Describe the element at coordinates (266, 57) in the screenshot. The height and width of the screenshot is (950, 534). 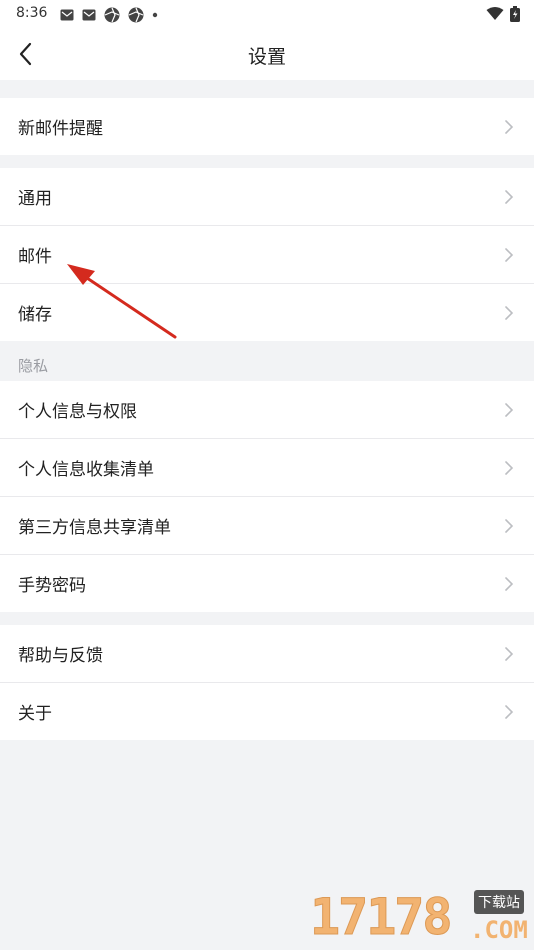
I see `page-title: 设置` at that location.